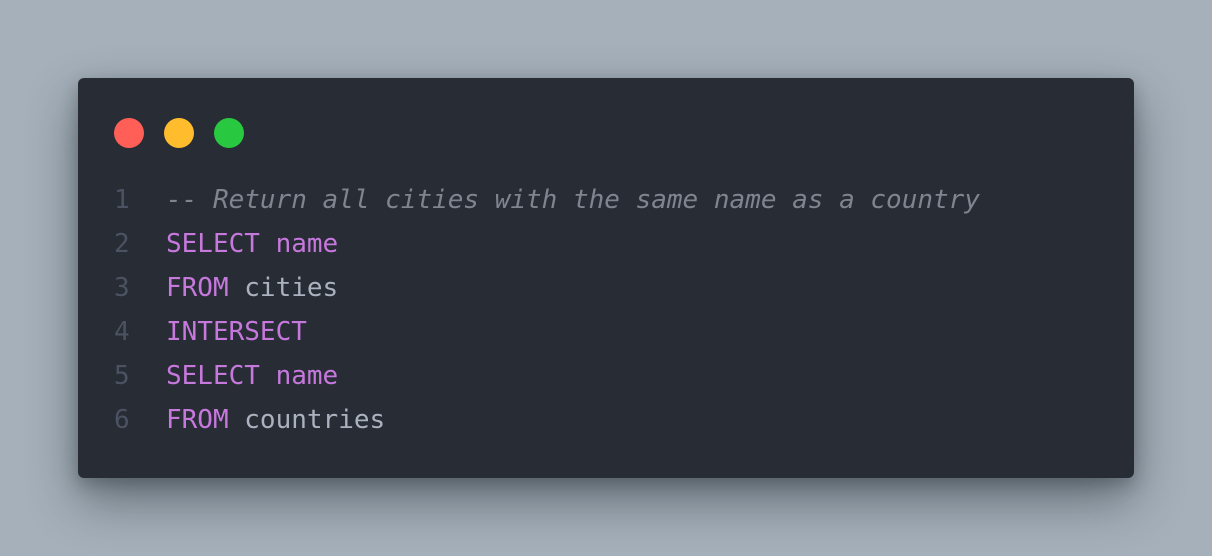  I want to click on code-line: 4 INTERSECT, so click(547, 332).